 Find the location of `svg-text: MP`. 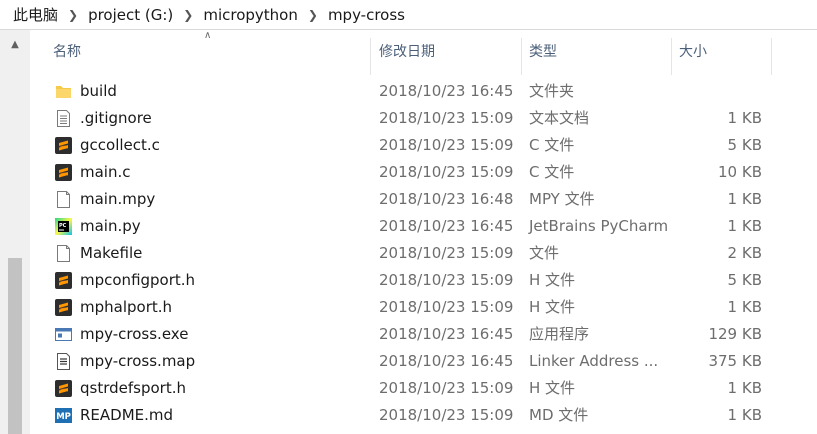

svg-text: MP is located at coordinates (63, 417).